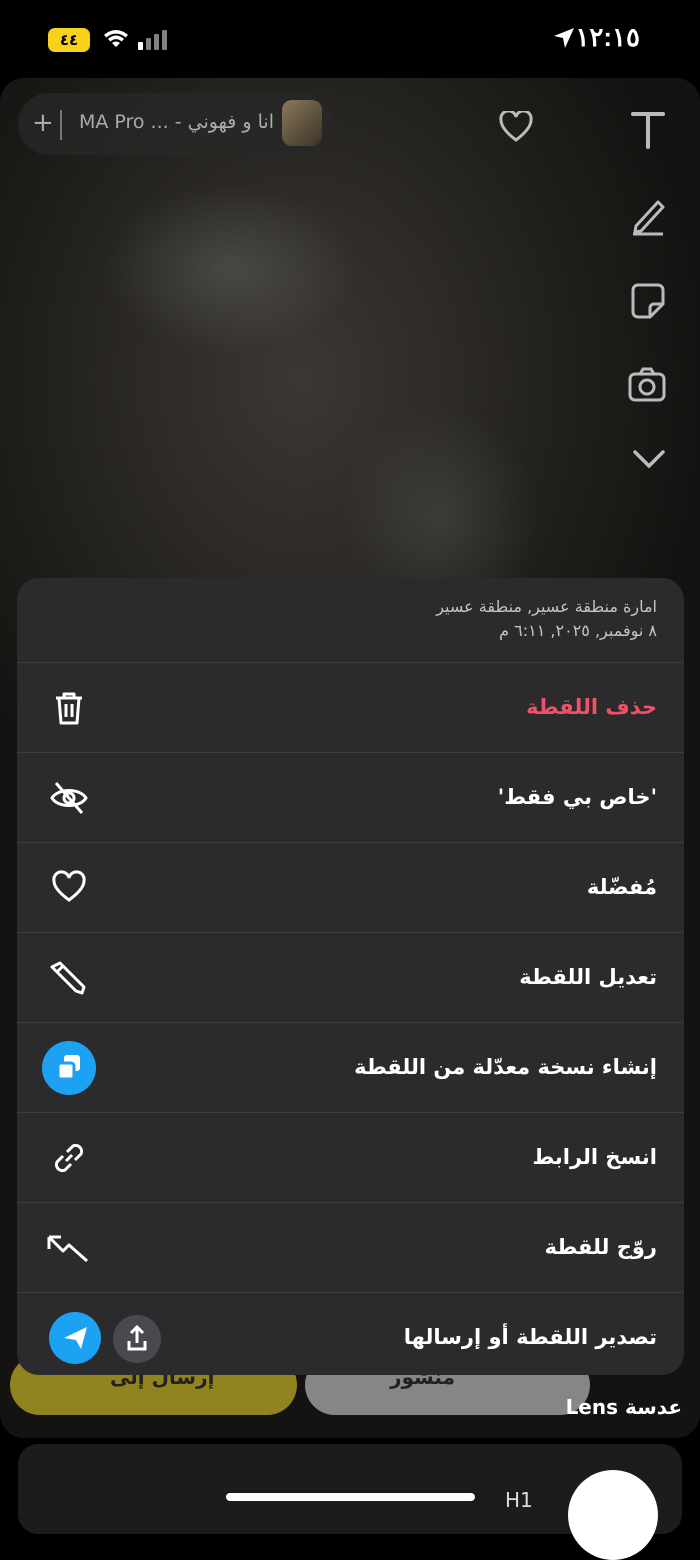 This screenshot has width=700, height=1560. I want to click on app-logo, so click(613, 1515).